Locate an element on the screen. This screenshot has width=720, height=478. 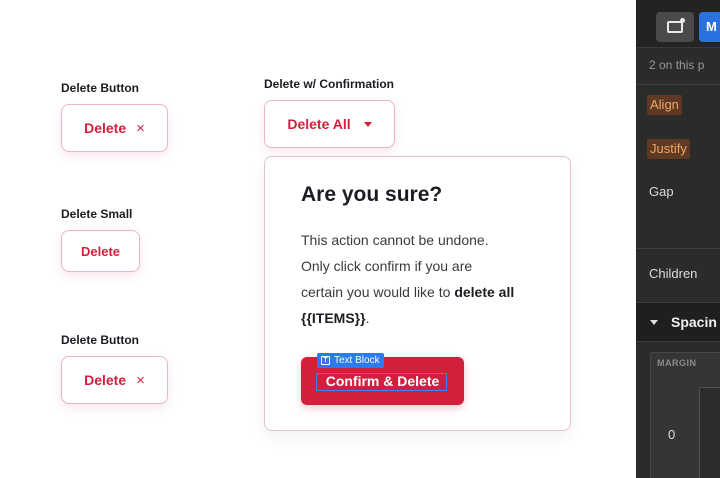
delete-small-text: Delete is located at coordinates (100, 251).